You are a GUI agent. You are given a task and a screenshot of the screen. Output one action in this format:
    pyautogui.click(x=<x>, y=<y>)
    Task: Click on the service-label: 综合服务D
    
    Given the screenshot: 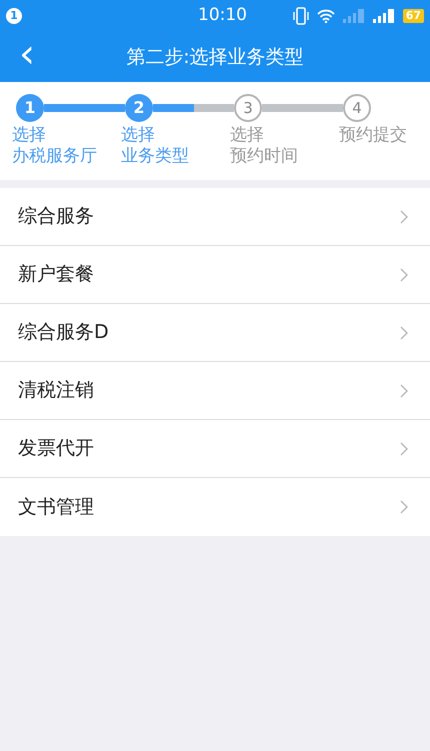 What is the action you would take?
    pyautogui.click(x=63, y=333)
    